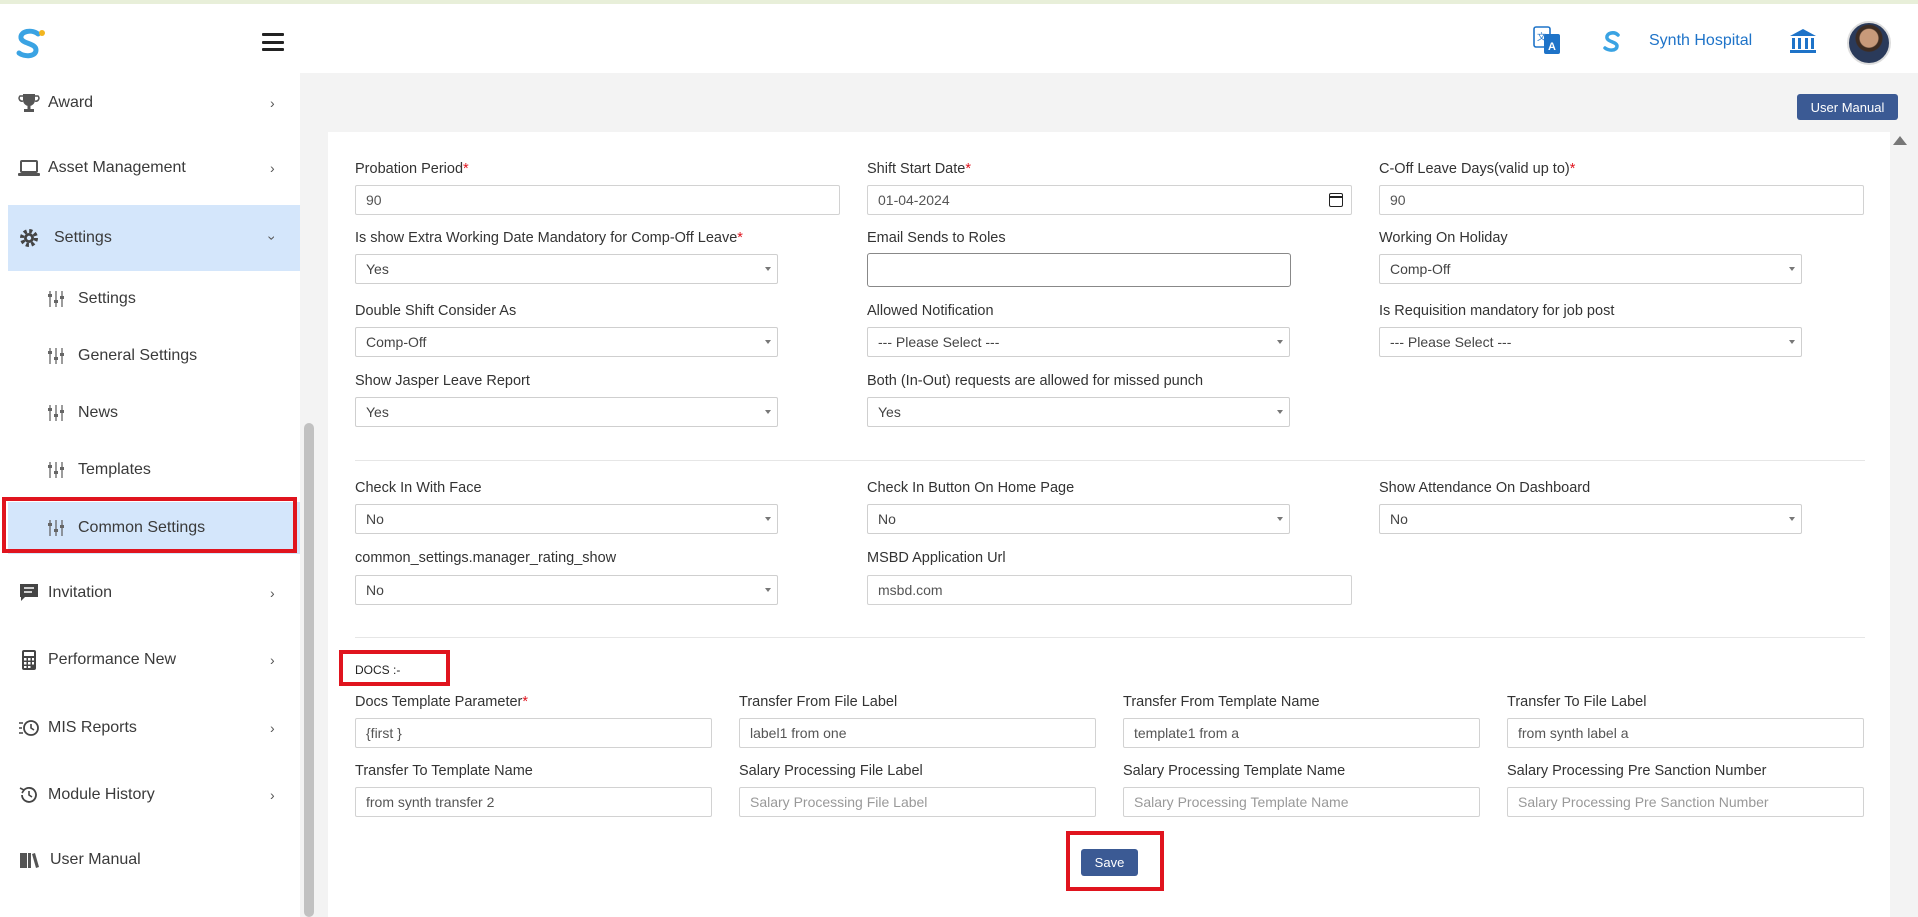 This screenshot has height=917, width=1918. Describe the element at coordinates (1110, 637) in the screenshot. I see `section-divider` at that location.